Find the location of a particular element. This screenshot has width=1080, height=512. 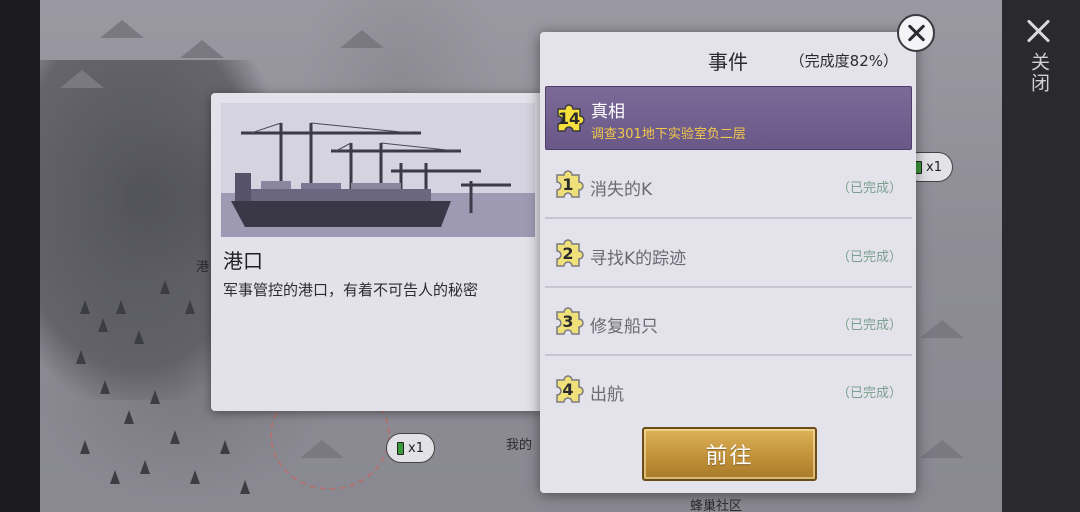

puzzle-icon: 3 is located at coordinates (568, 321).